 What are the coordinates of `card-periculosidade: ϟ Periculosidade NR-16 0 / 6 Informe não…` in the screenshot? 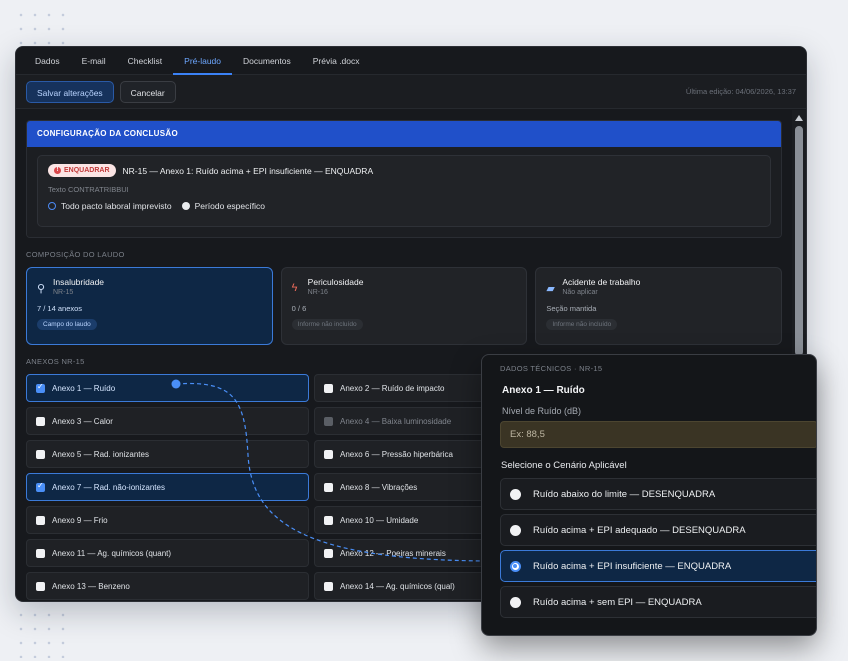 It's located at (404, 306).